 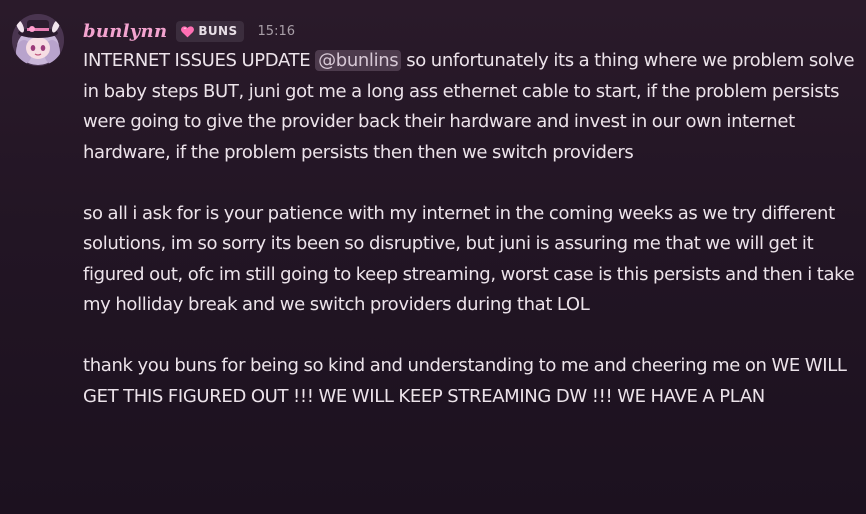 I want to click on avatar, so click(x=38, y=40).